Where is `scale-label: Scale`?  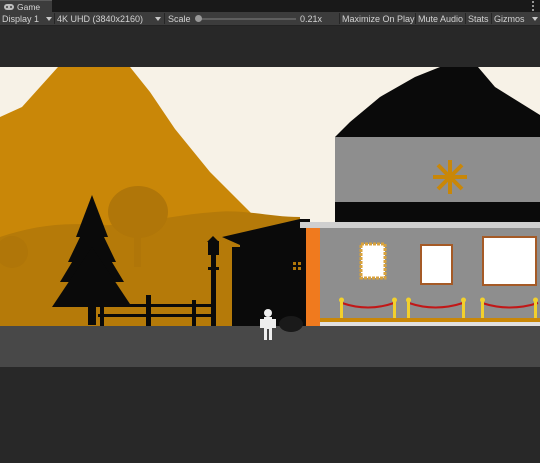
scale-label: Scale is located at coordinates (182, 18).